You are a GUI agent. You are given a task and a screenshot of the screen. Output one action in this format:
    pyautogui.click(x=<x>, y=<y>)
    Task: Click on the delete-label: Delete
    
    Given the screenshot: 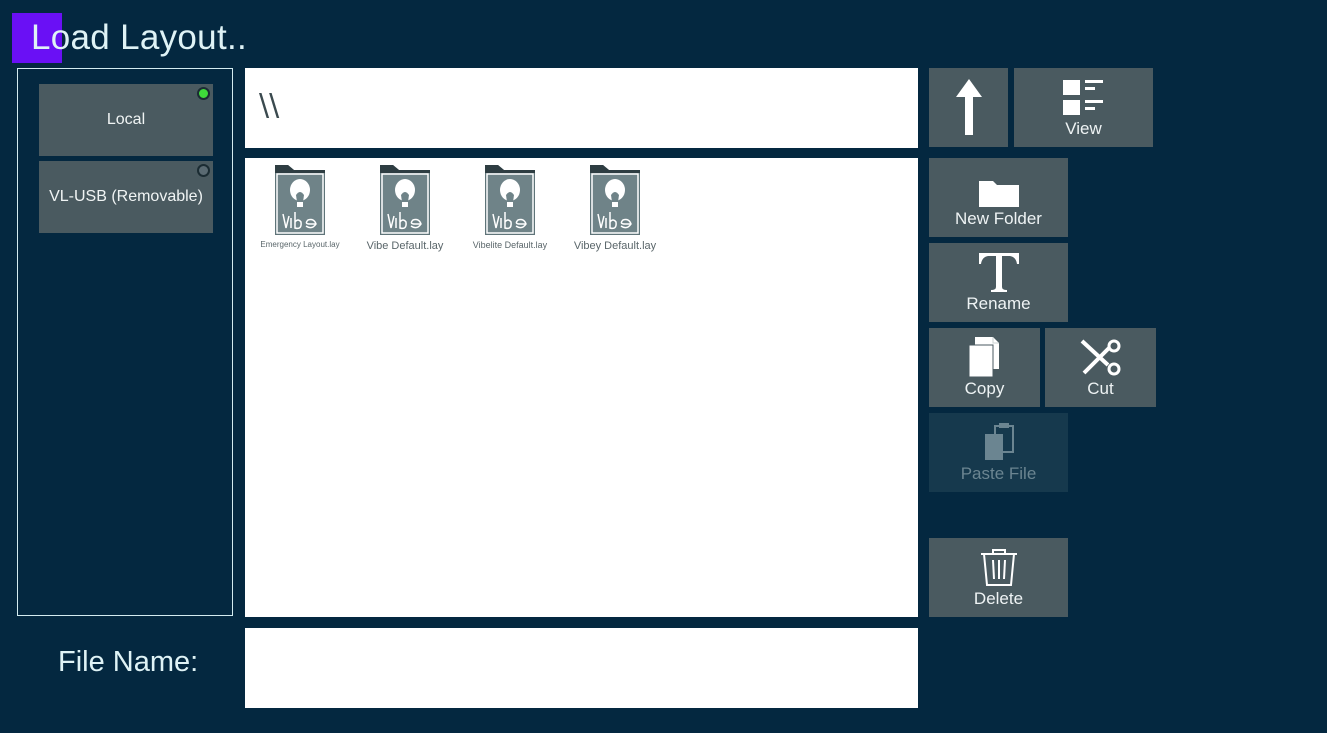 What is the action you would take?
    pyautogui.click(x=998, y=598)
    